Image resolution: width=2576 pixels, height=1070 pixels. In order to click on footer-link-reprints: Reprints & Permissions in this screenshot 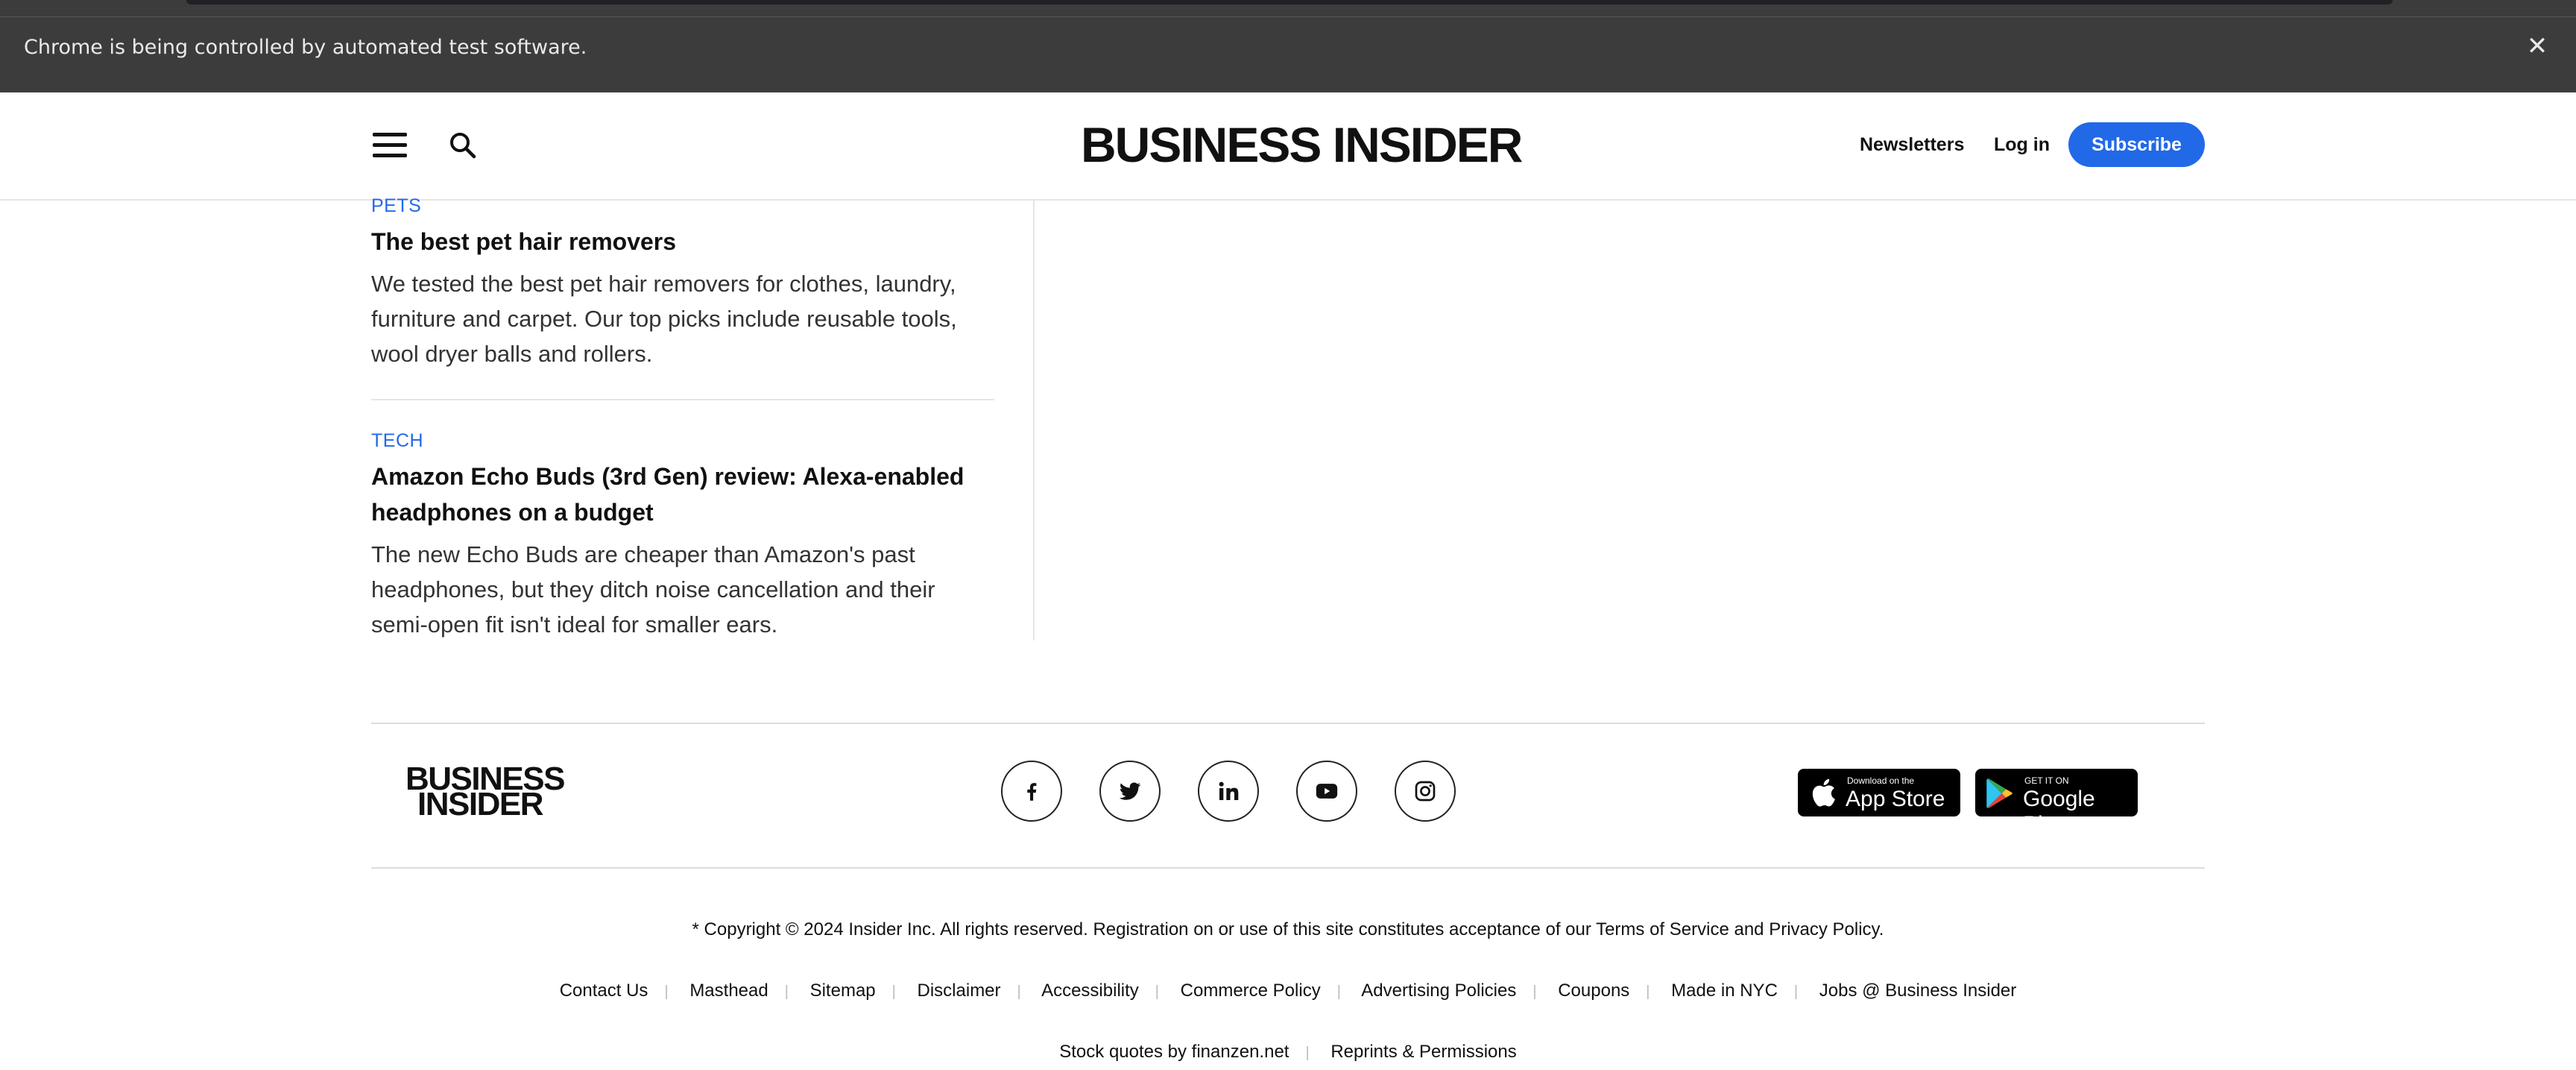, I will do `click(1423, 1052)`.